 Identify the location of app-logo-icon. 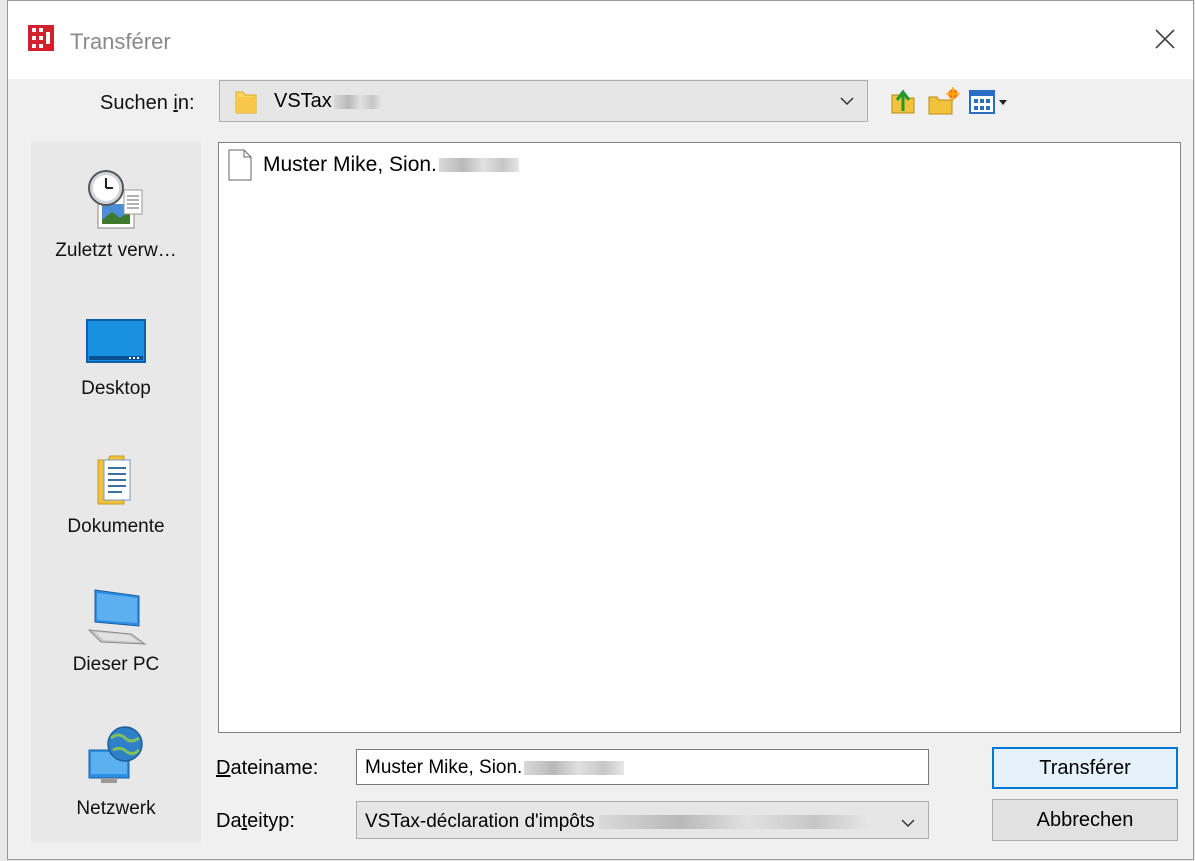
(41, 38).